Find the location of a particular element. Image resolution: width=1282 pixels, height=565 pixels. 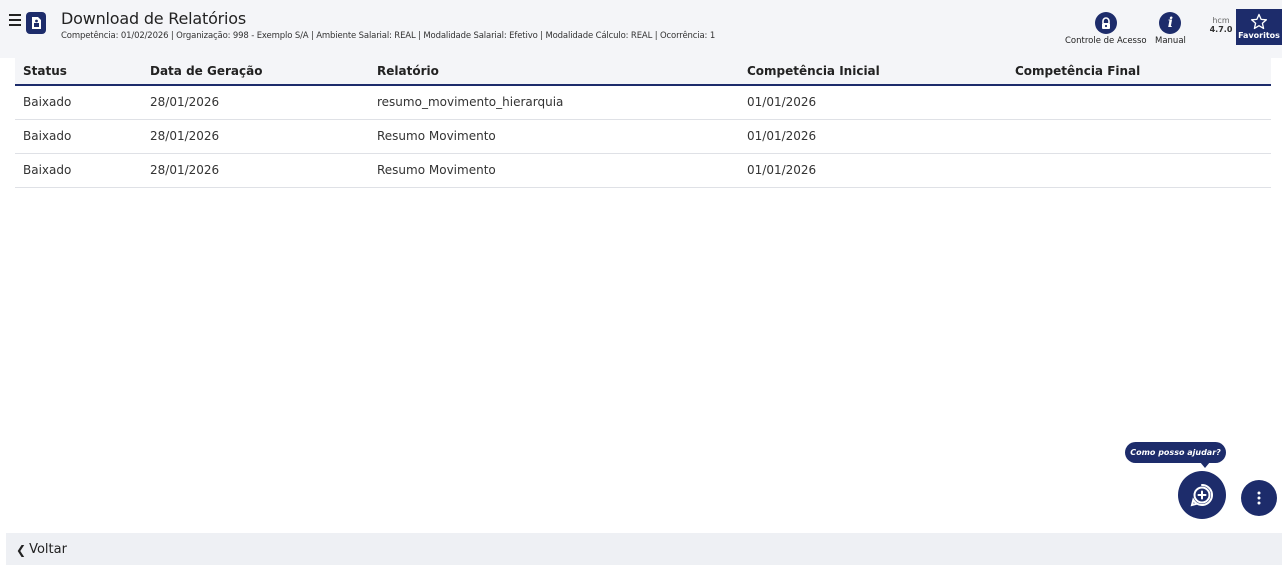

version-number: 4.7.0 is located at coordinates (1221, 29).